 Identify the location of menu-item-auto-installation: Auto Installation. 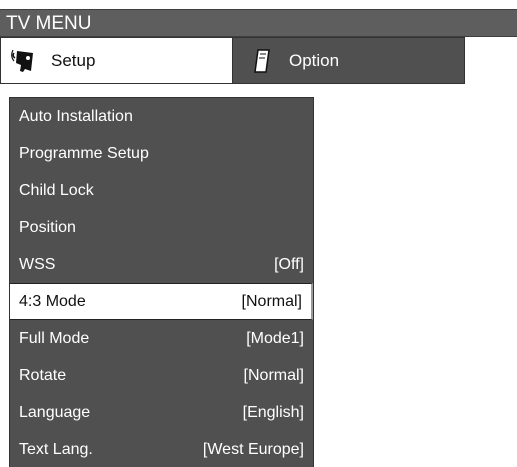
(161, 116).